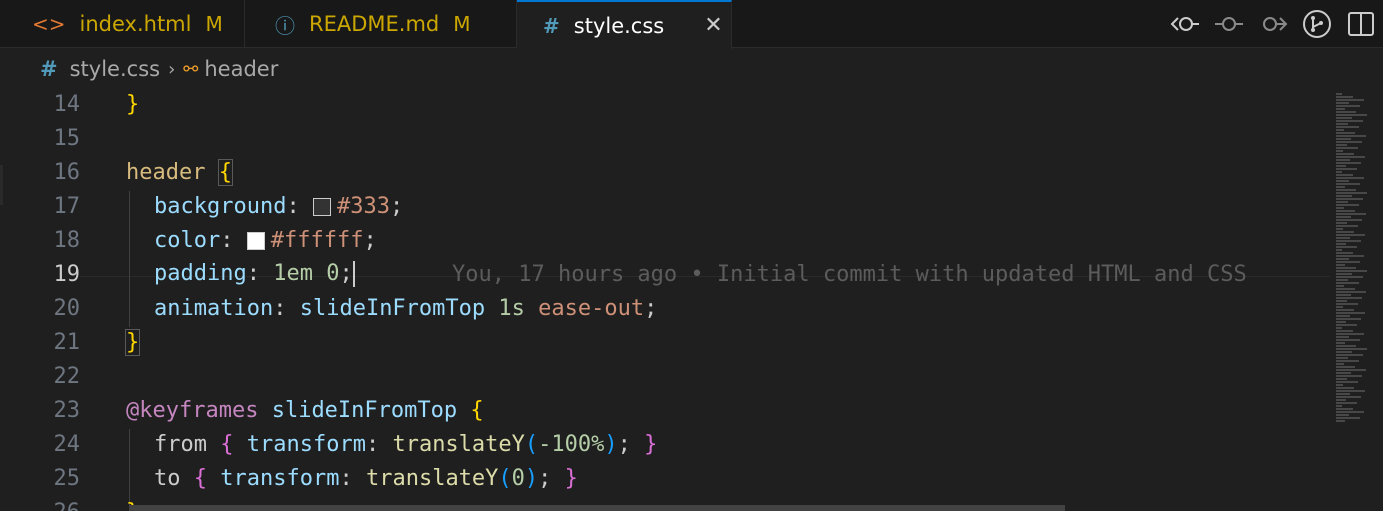 The image size is (1383, 511). What do you see at coordinates (1229, 24) in the screenshot?
I see `commit-icon` at bounding box center [1229, 24].